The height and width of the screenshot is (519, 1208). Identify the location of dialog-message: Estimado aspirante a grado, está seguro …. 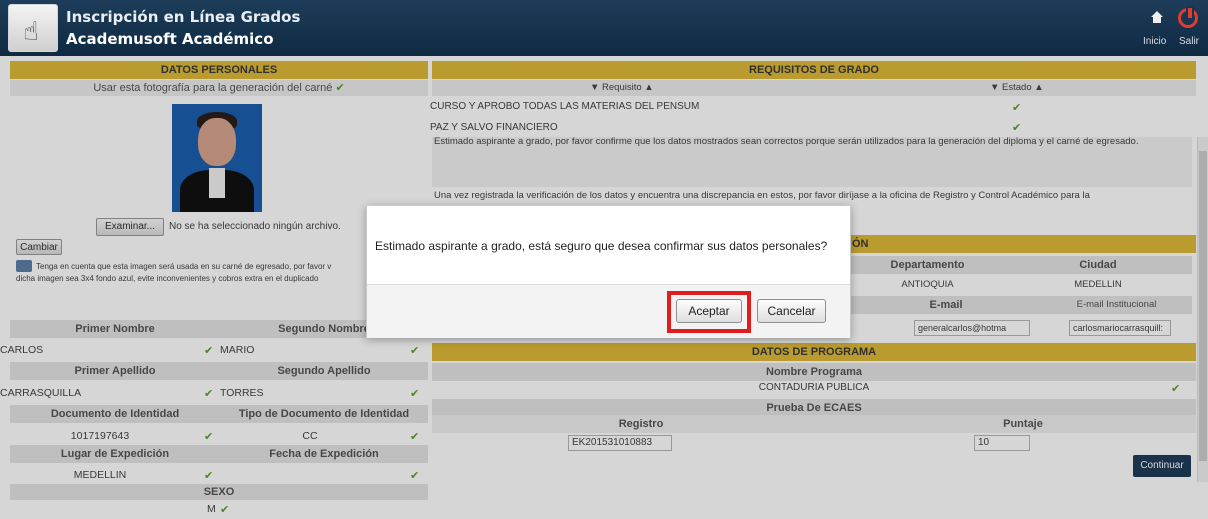
(601, 246).